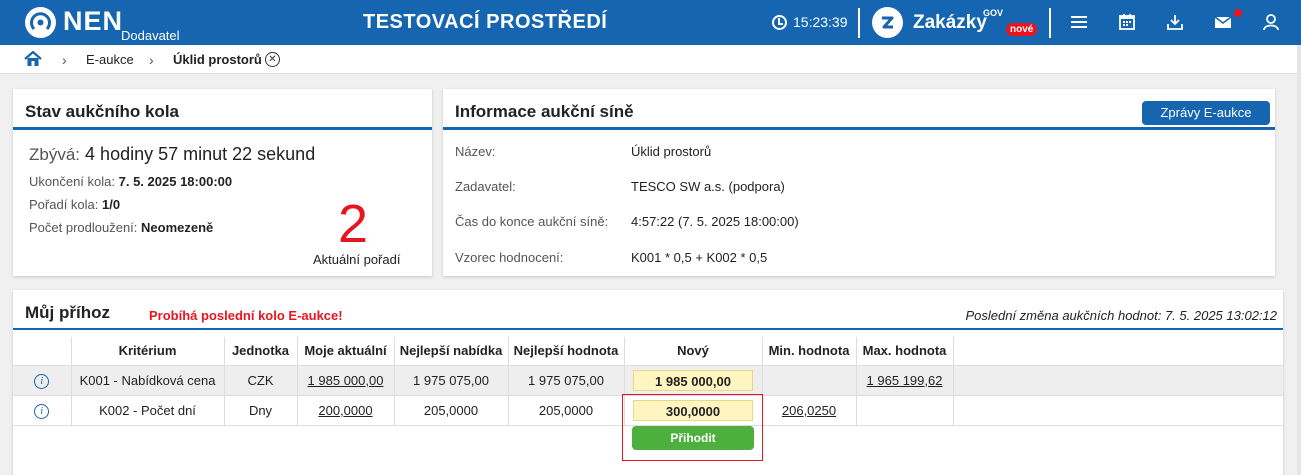 Image resolution: width=1301 pixels, height=475 pixels. Describe the element at coordinates (353, 224) in the screenshot. I see `current-rank: 2` at that location.